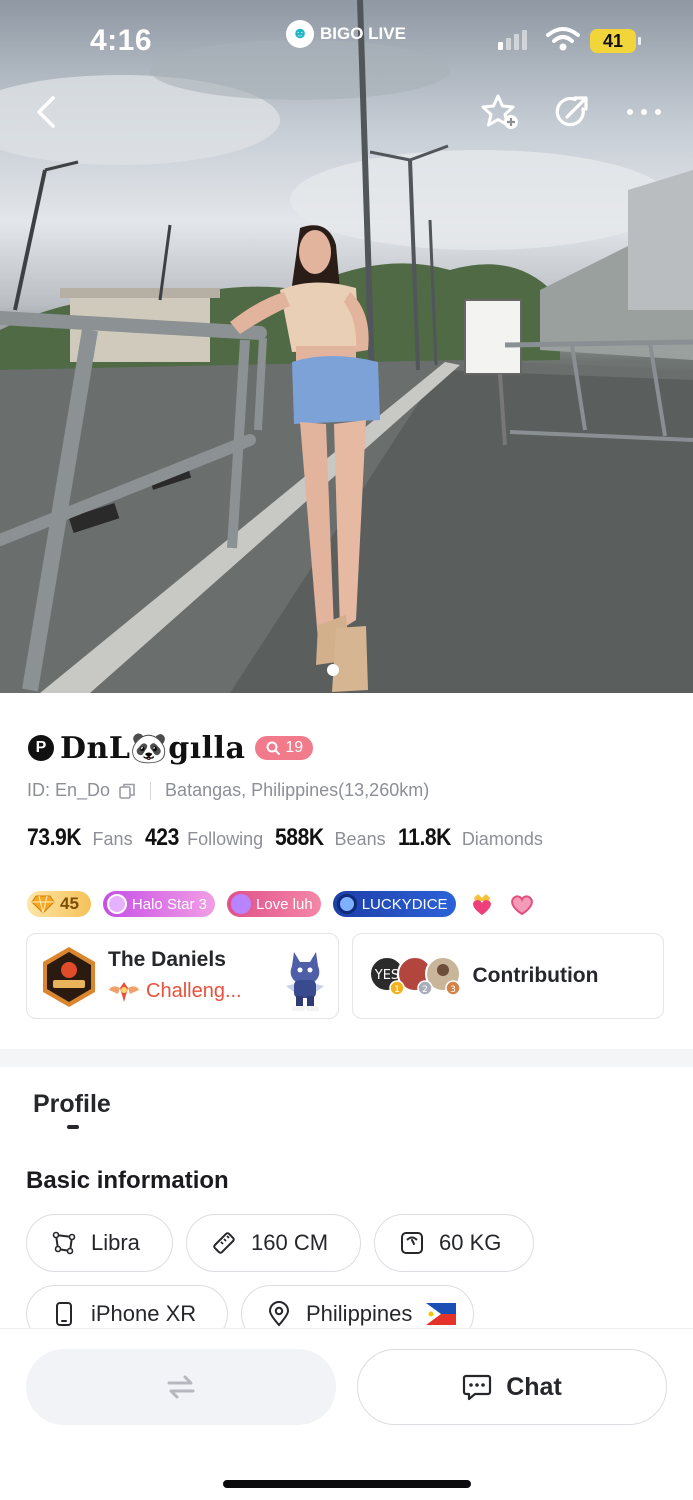 The image size is (693, 1500). I want to click on chevron-left-icon, so click(46, 112).